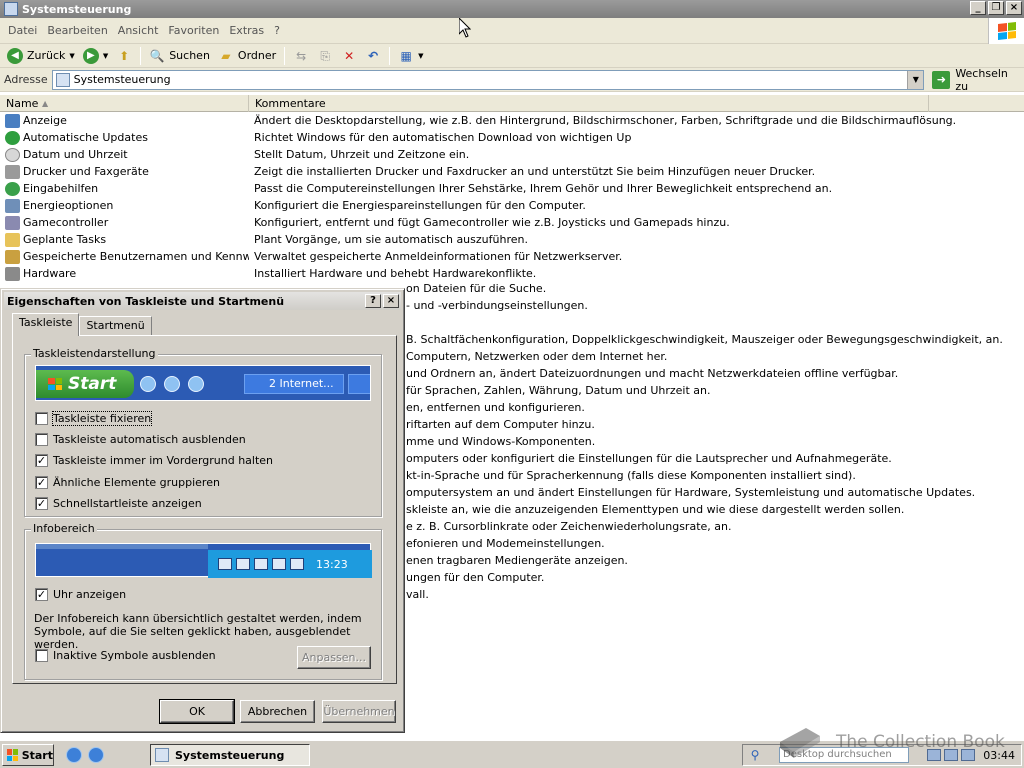 The image size is (1024, 768). What do you see at coordinates (163, 460) in the screenshot?
I see `option-label: Taskleiste immer im Vordergrund halten` at bounding box center [163, 460].